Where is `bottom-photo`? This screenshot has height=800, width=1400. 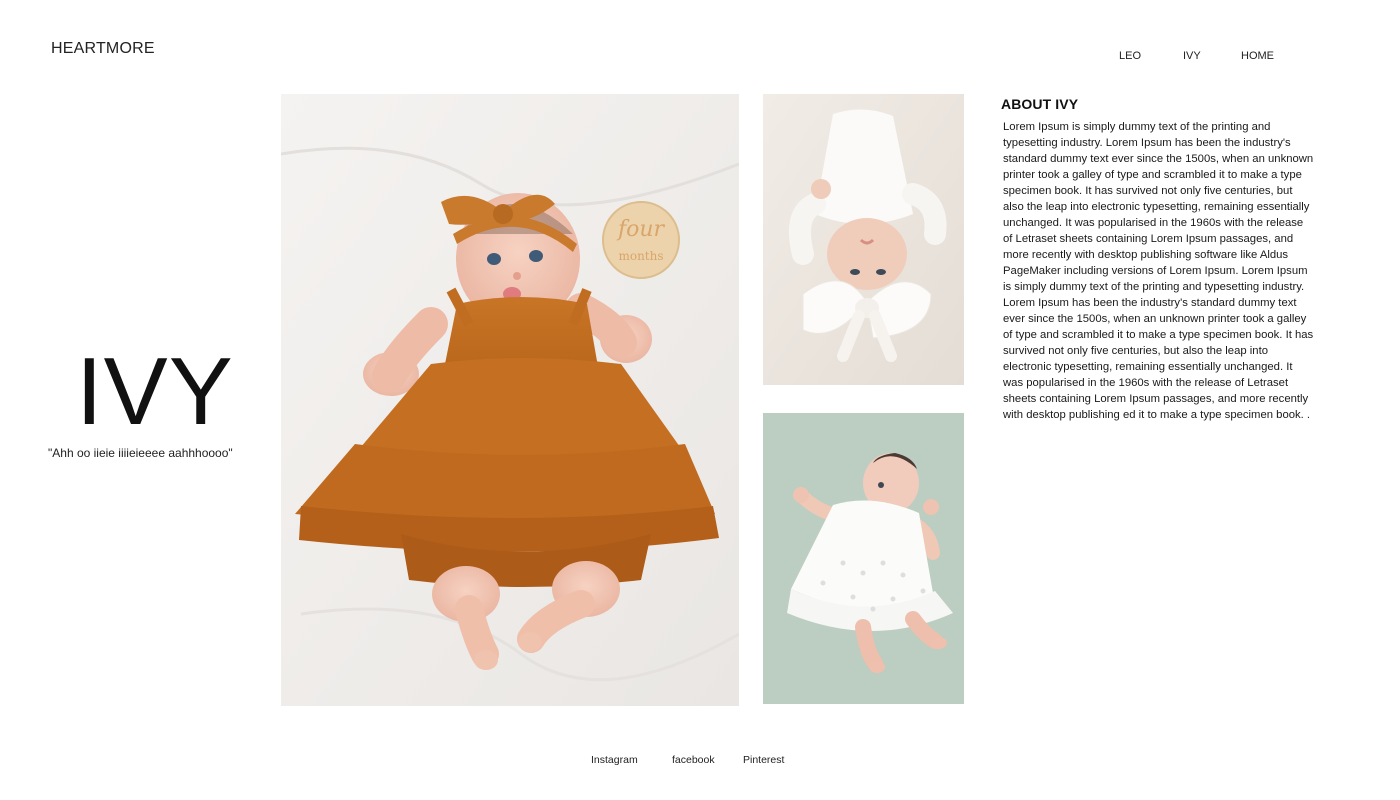 bottom-photo is located at coordinates (863, 558).